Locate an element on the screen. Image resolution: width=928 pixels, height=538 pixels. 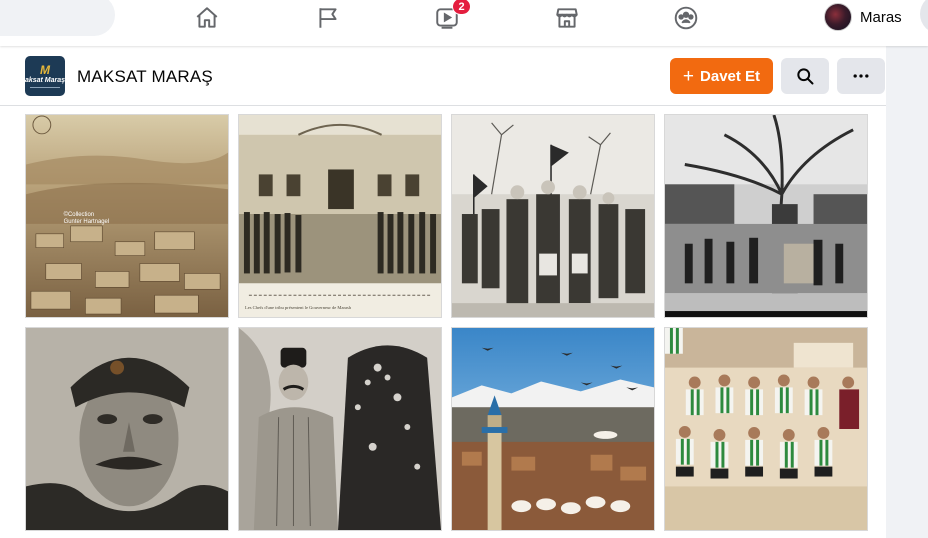
more-options-button is located at coordinates (861, 76).